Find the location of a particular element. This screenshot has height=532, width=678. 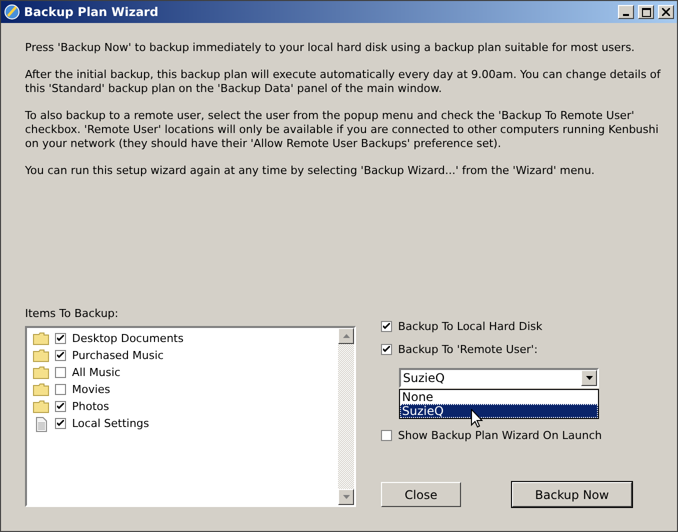

scroll-down-button is located at coordinates (346, 497).